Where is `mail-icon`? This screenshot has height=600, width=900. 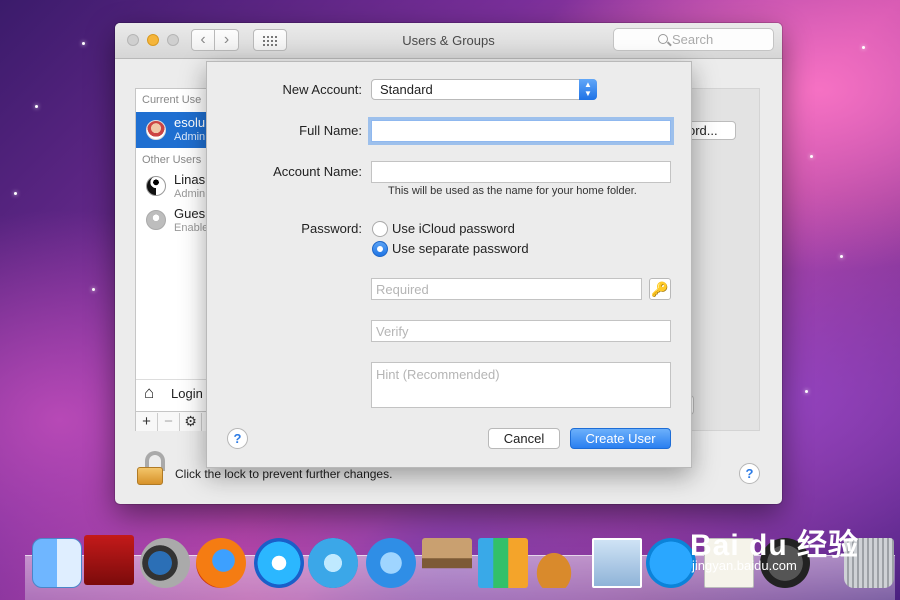 mail-icon is located at coordinates (617, 563).